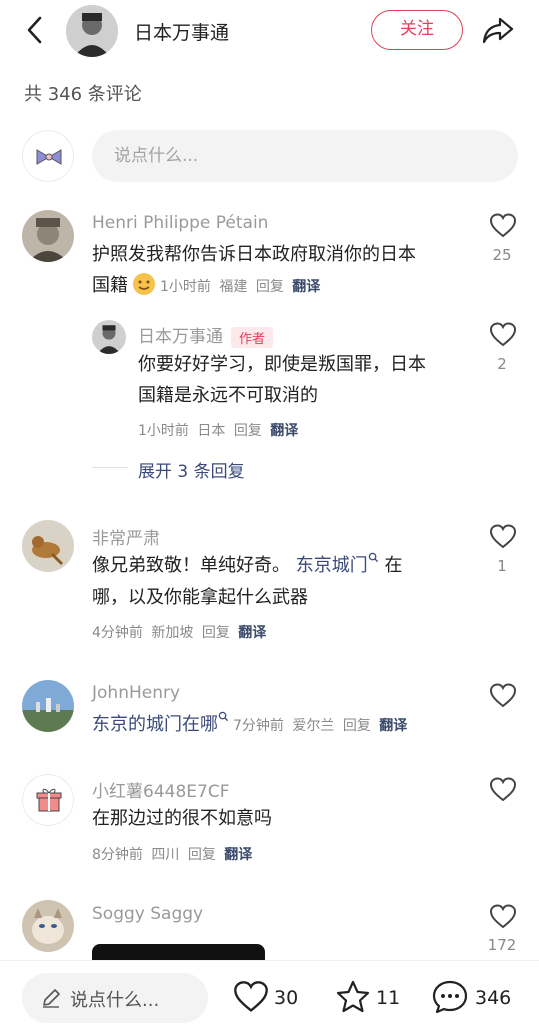 The width and height of the screenshot is (539, 1024). Describe the element at coordinates (211, 431) in the screenshot. I see `reply-location: 日本` at that location.